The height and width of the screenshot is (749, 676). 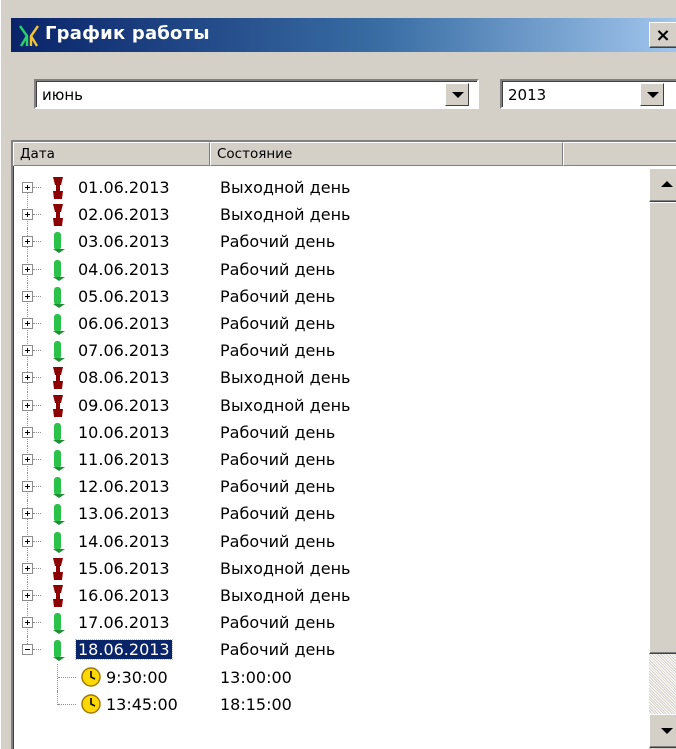 I want to click on table-row: 11.06.2013 Рабочий день, so click(x=333, y=460).